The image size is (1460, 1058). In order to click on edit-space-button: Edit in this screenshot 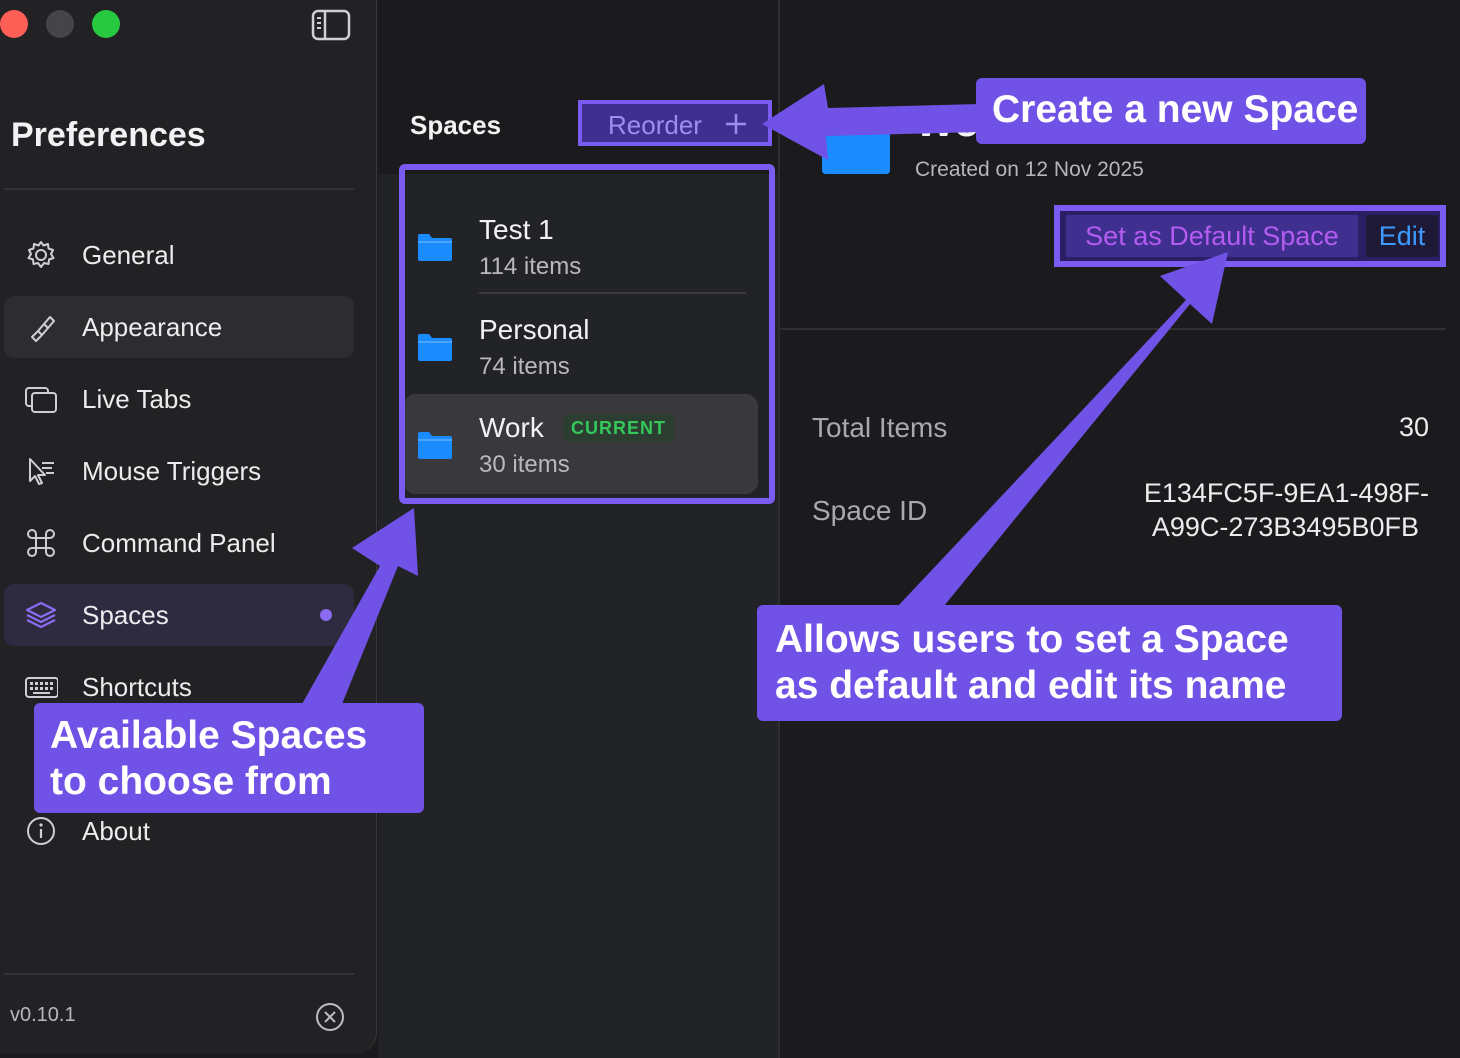, I will do `click(1402, 236)`.